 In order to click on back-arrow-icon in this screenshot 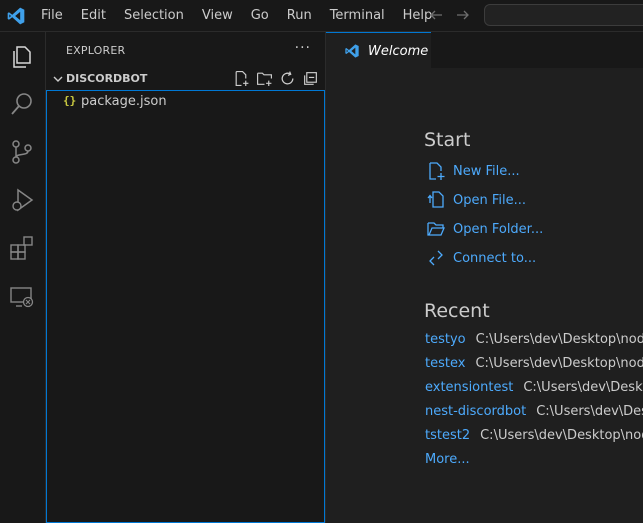, I will do `click(436, 15)`.